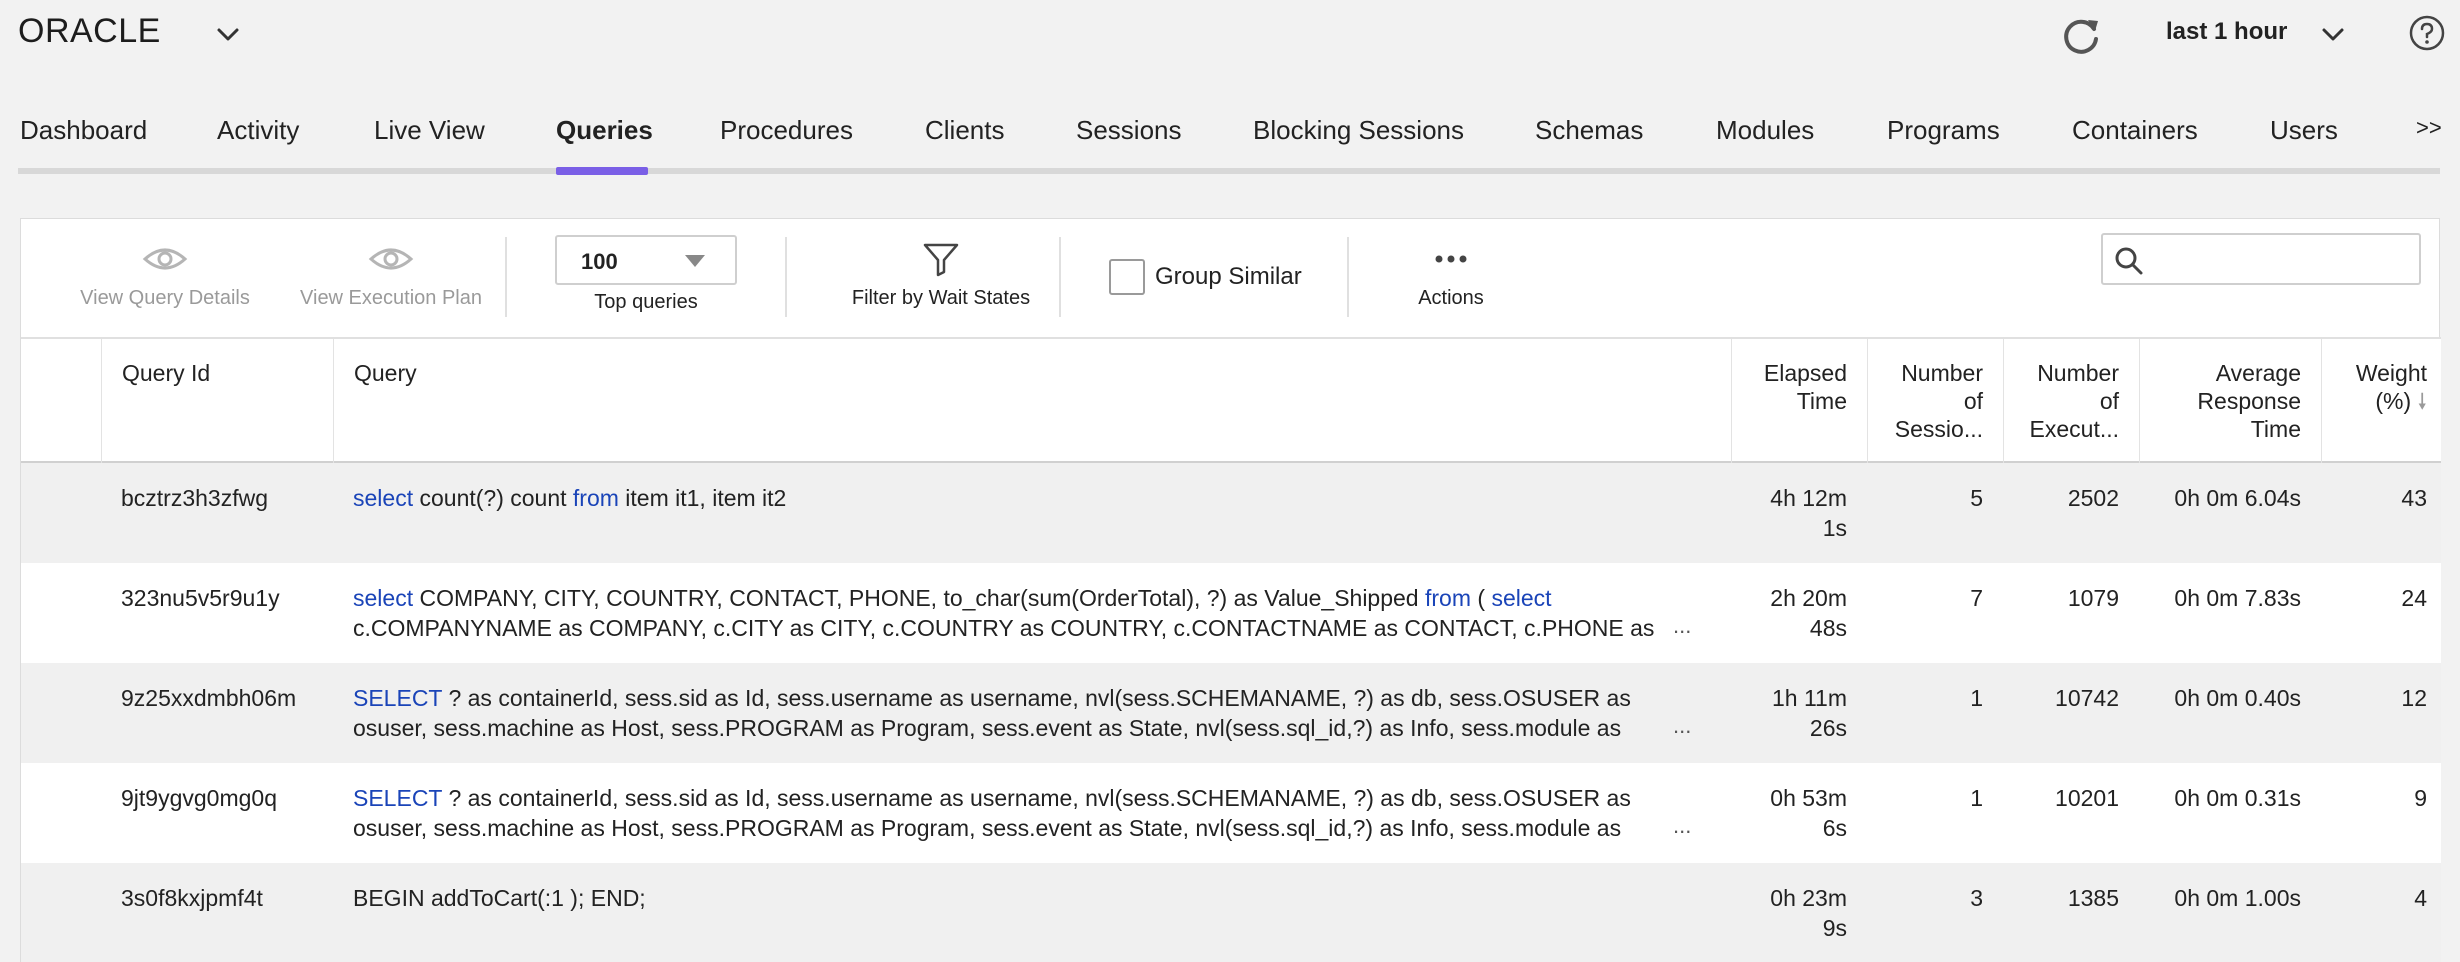 The height and width of the screenshot is (962, 2460). What do you see at coordinates (2414, 698) in the screenshot?
I see `cell-weight: 12` at bounding box center [2414, 698].